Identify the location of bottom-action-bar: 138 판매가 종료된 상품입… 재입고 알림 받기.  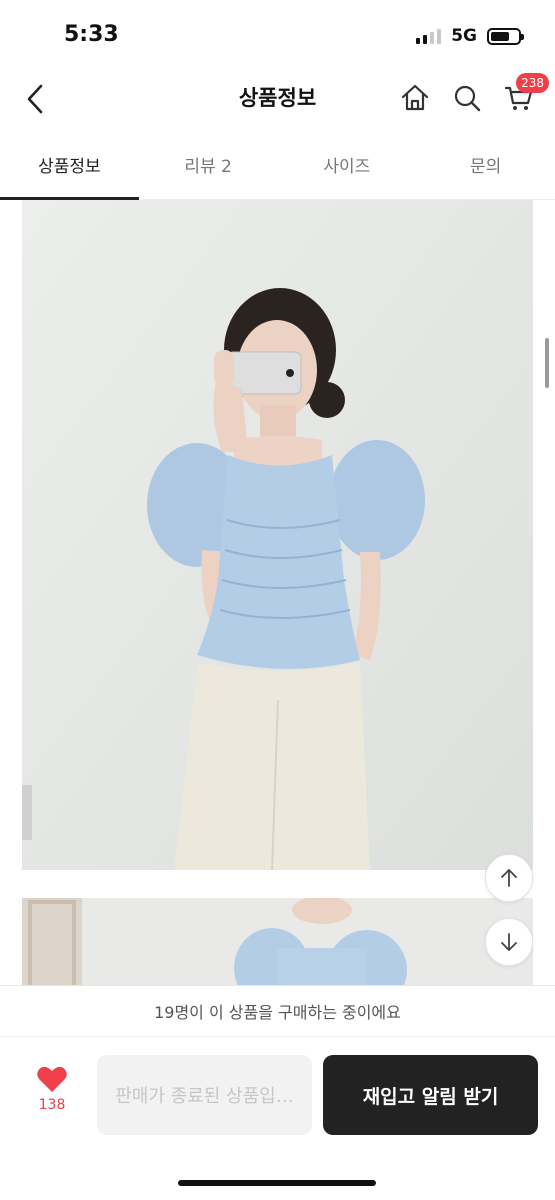
(277, 1118).